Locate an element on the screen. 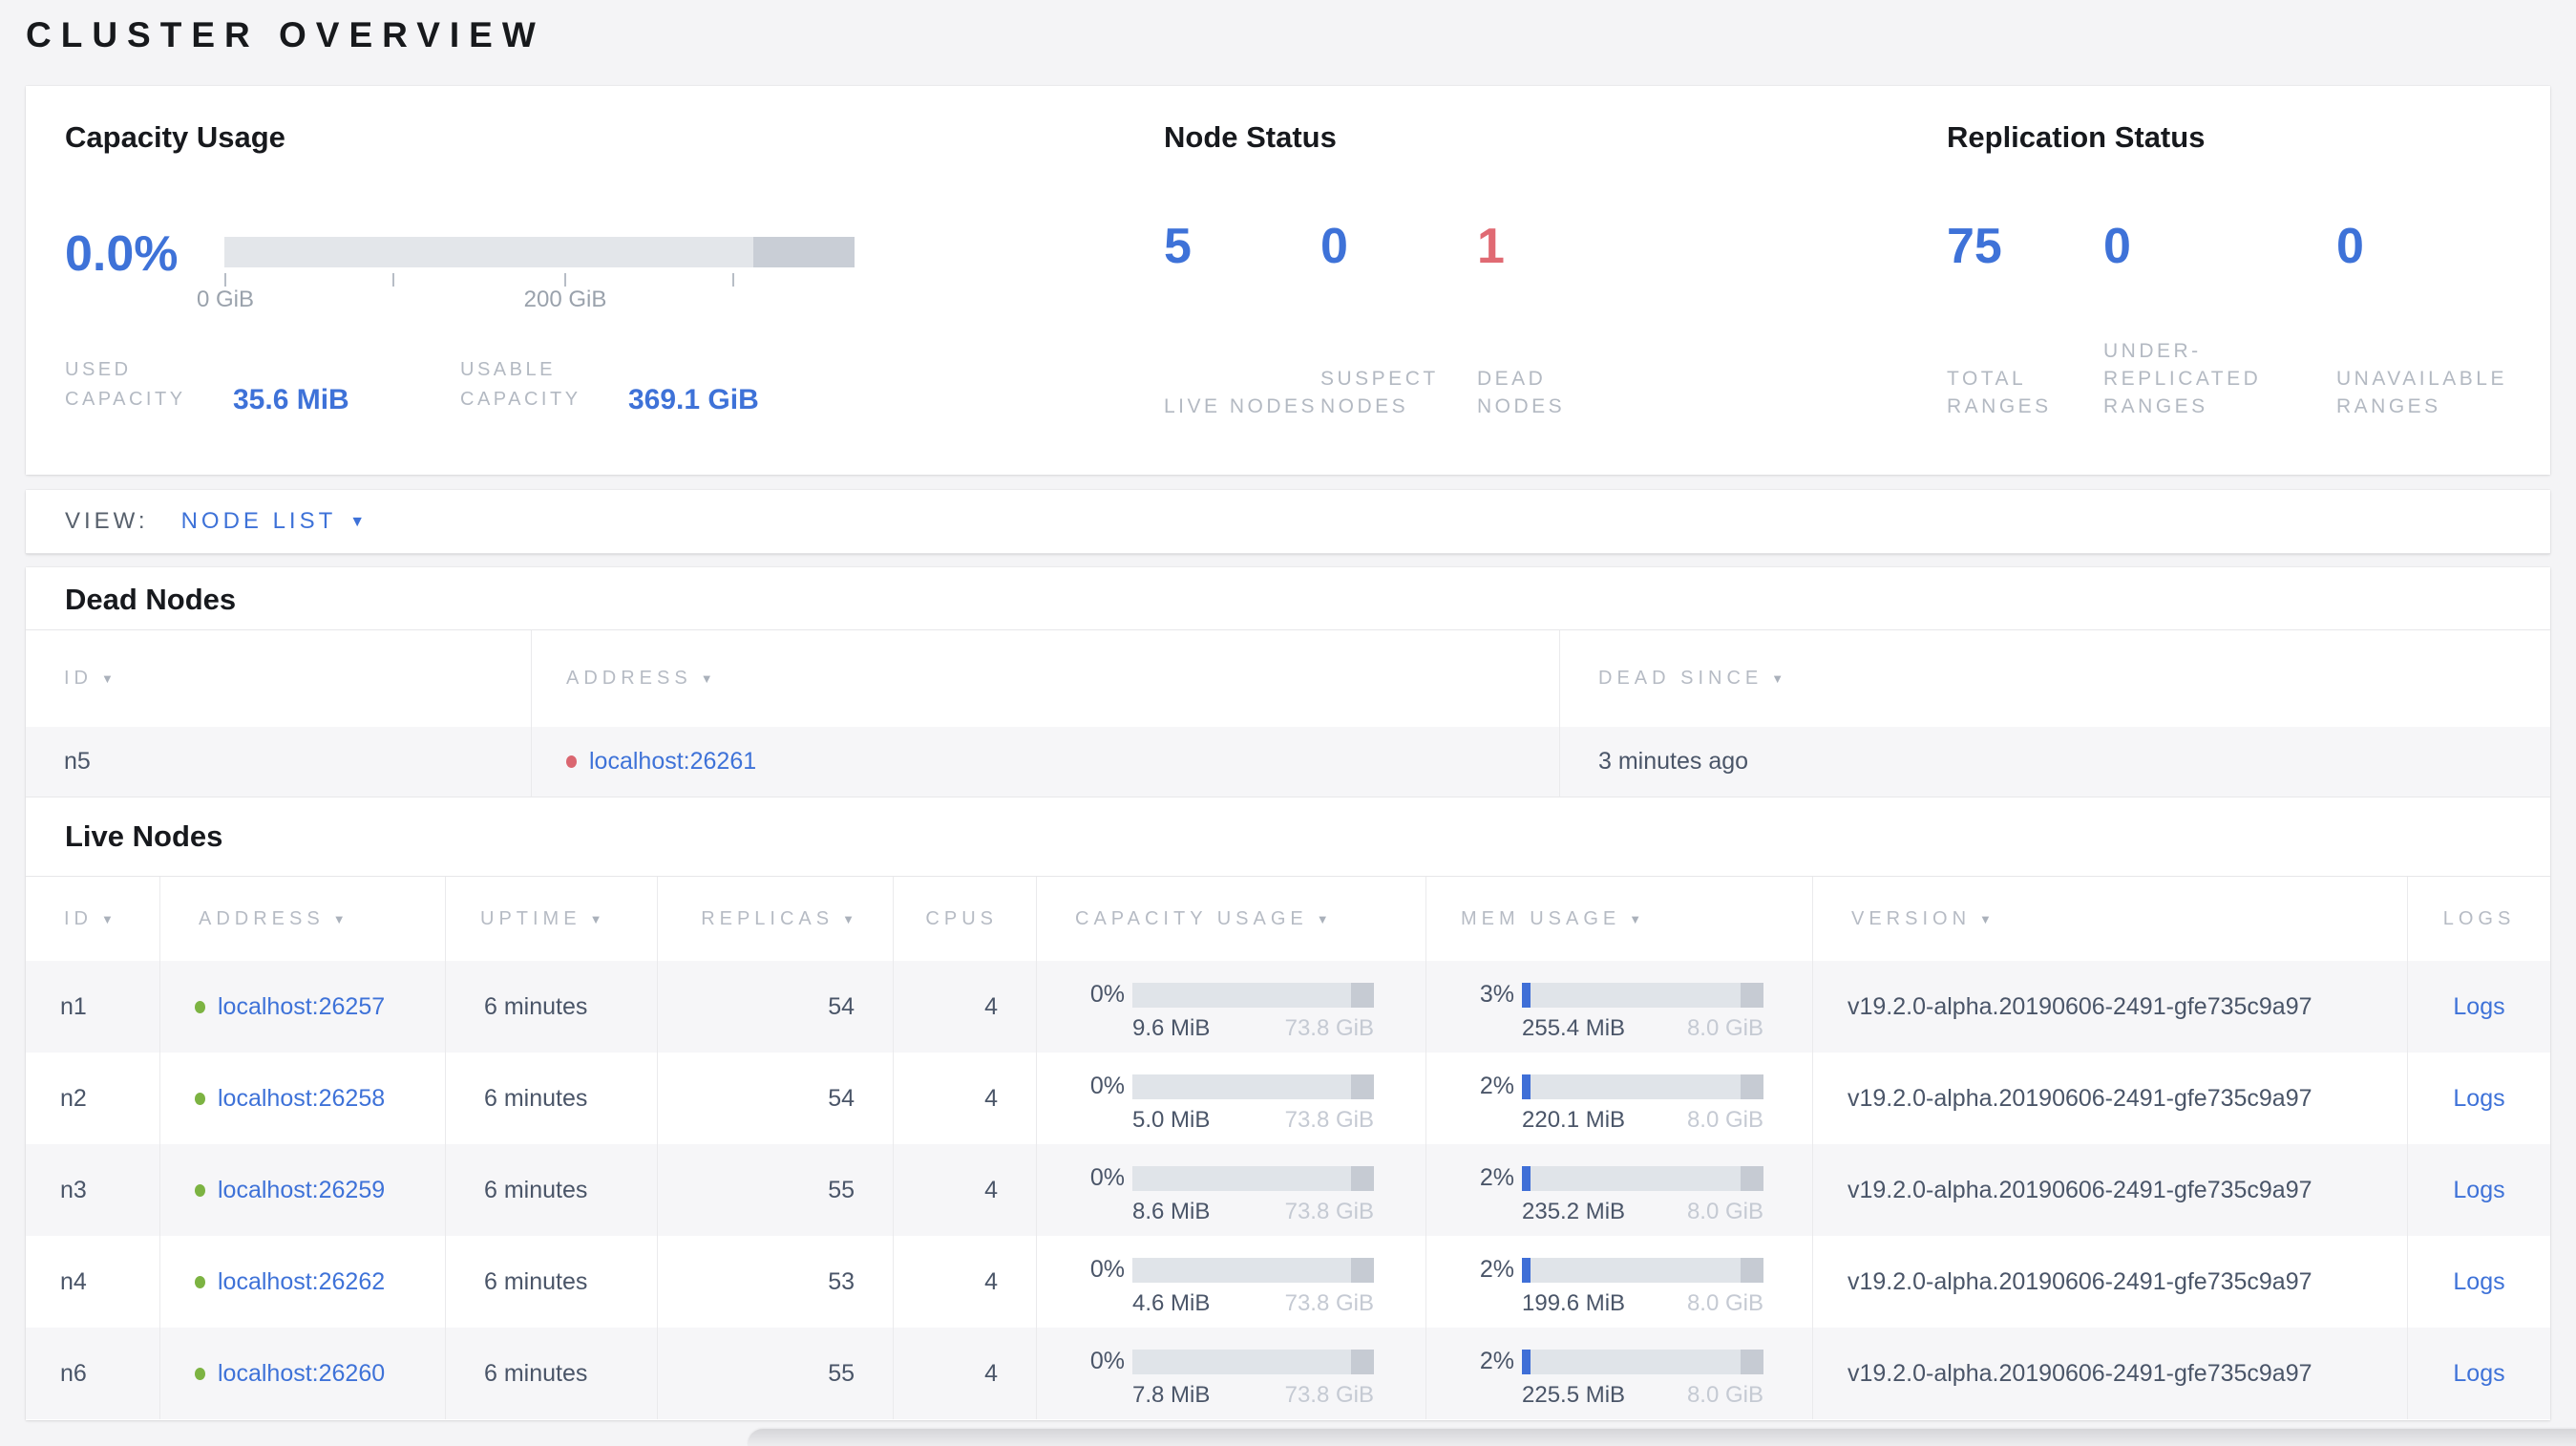  used-capacity-label: USED CAPACITY is located at coordinates (125, 384).